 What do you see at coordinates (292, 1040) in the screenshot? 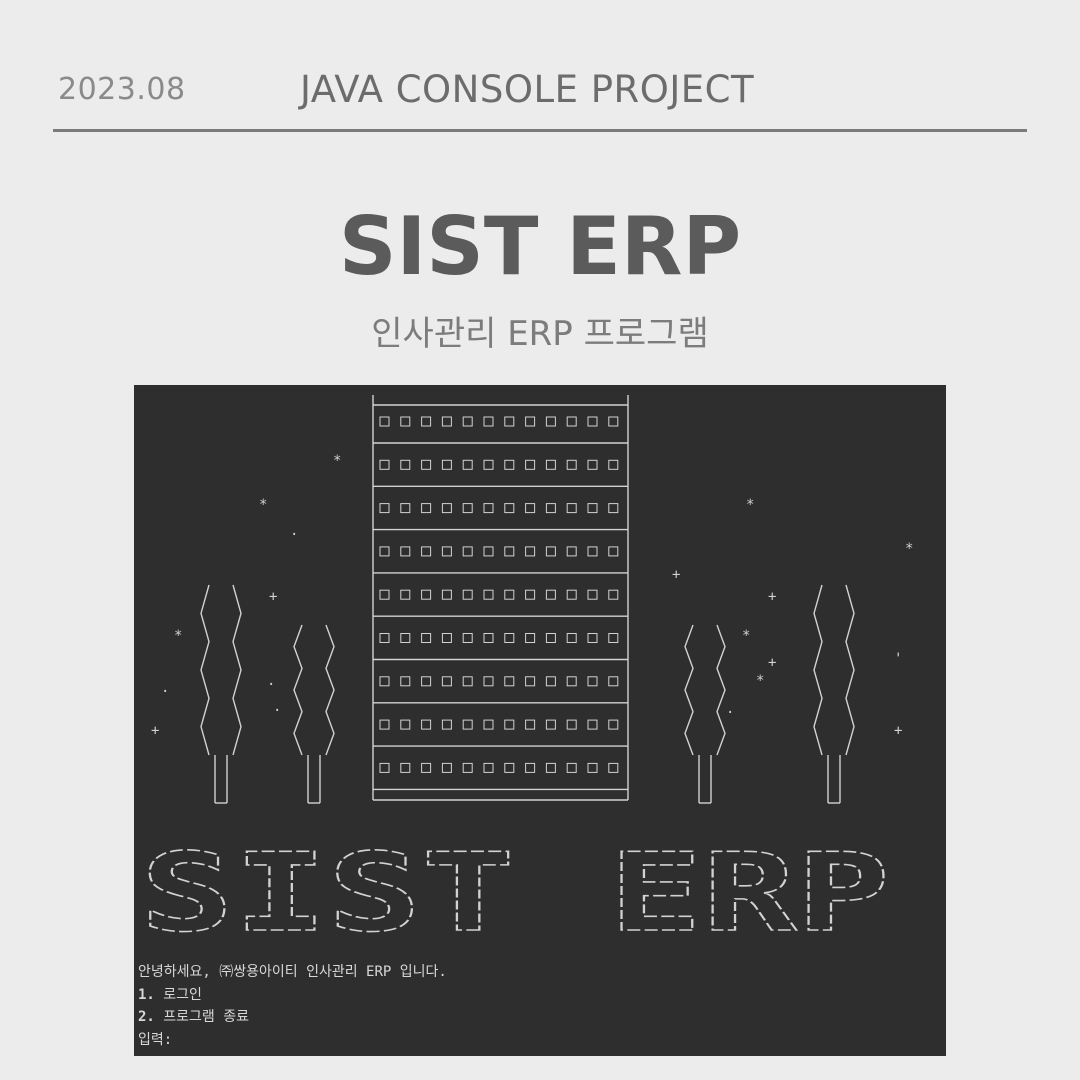
I see `console-prompt: 입력:` at bounding box center [292, 1040].